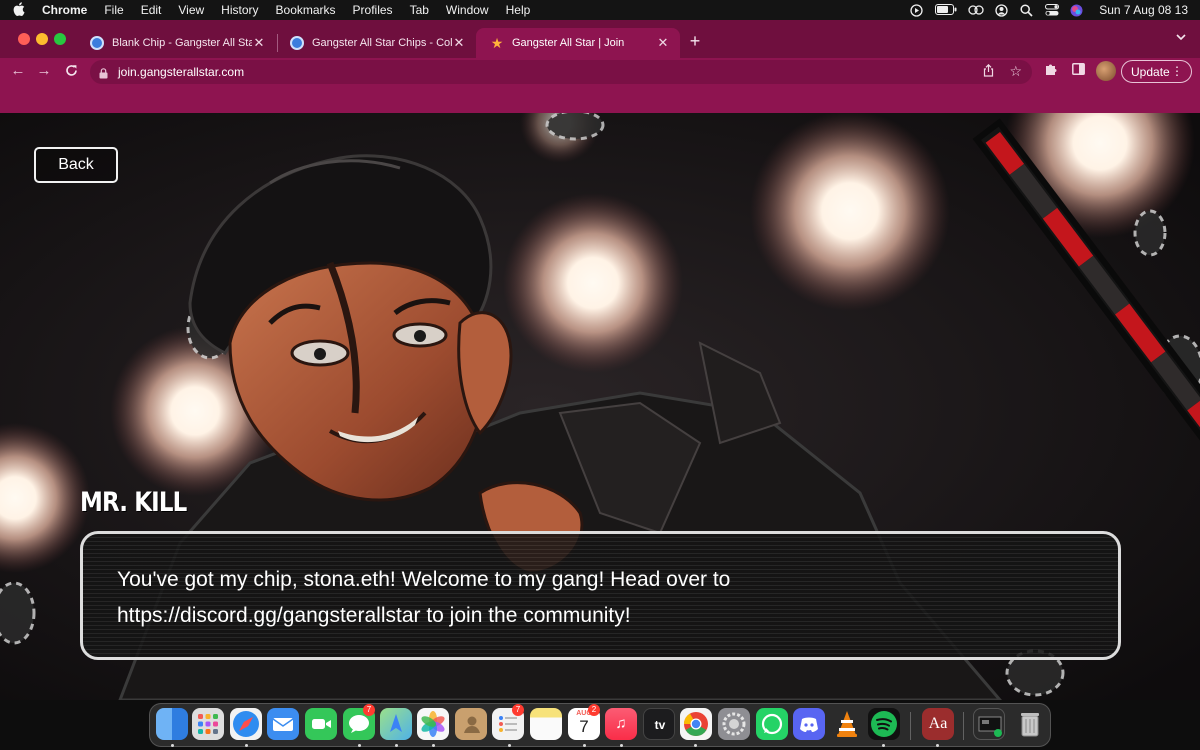  What do you see at coordinates (917, 10) in the screenshot?
I see `play-icon` at bounding box center [917, 10].